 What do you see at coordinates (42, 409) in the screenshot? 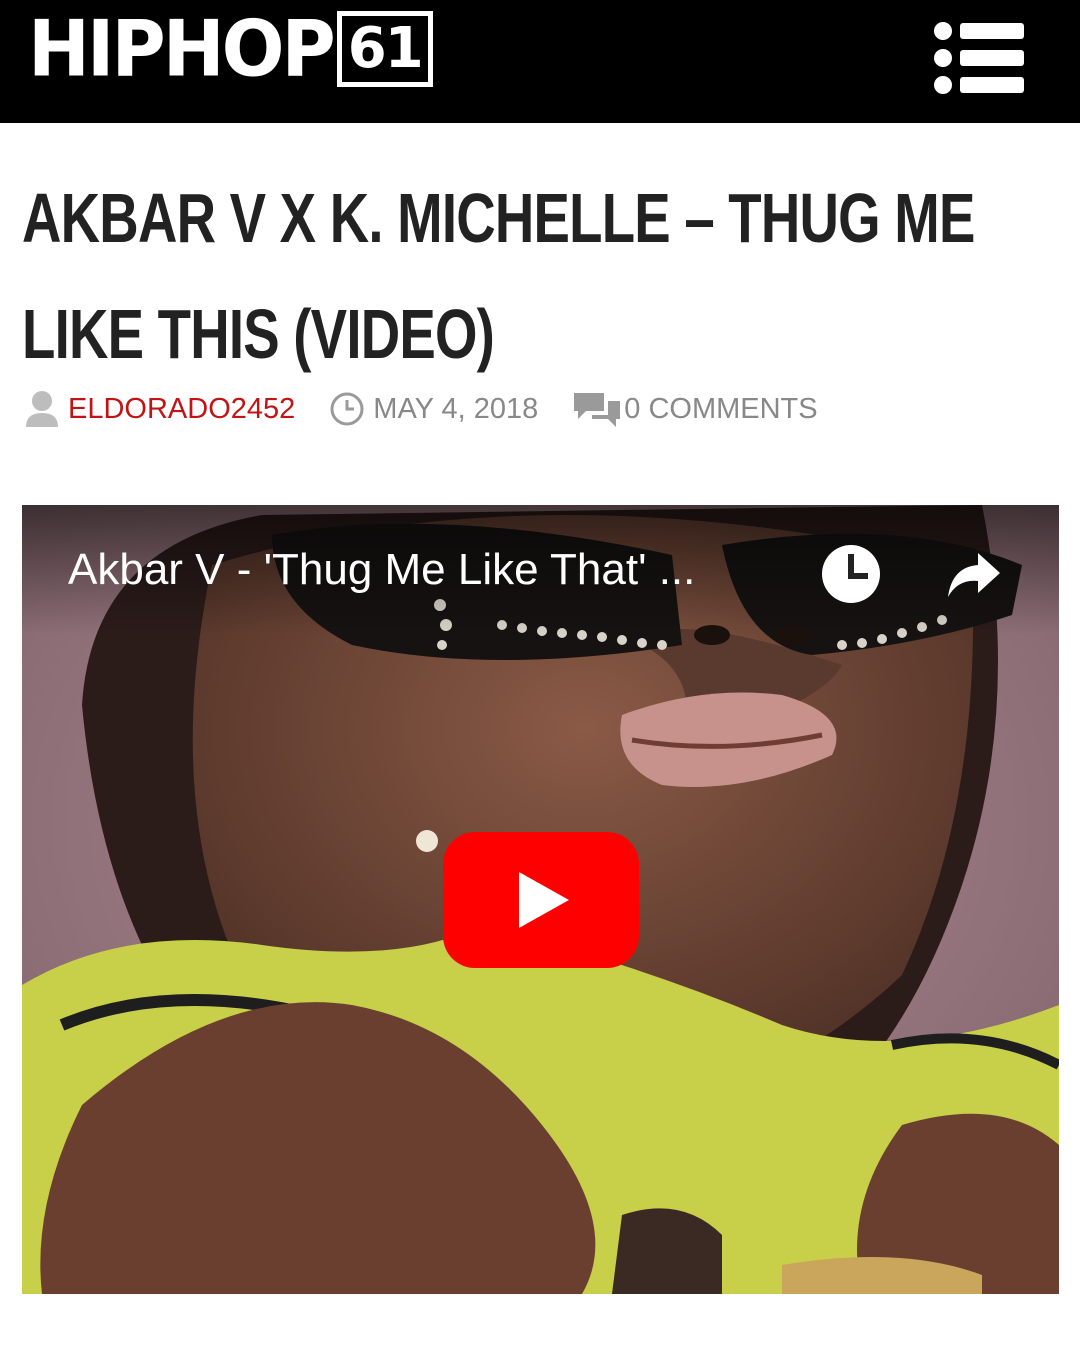
I see `user-icon` at bounding box center [42, 409].